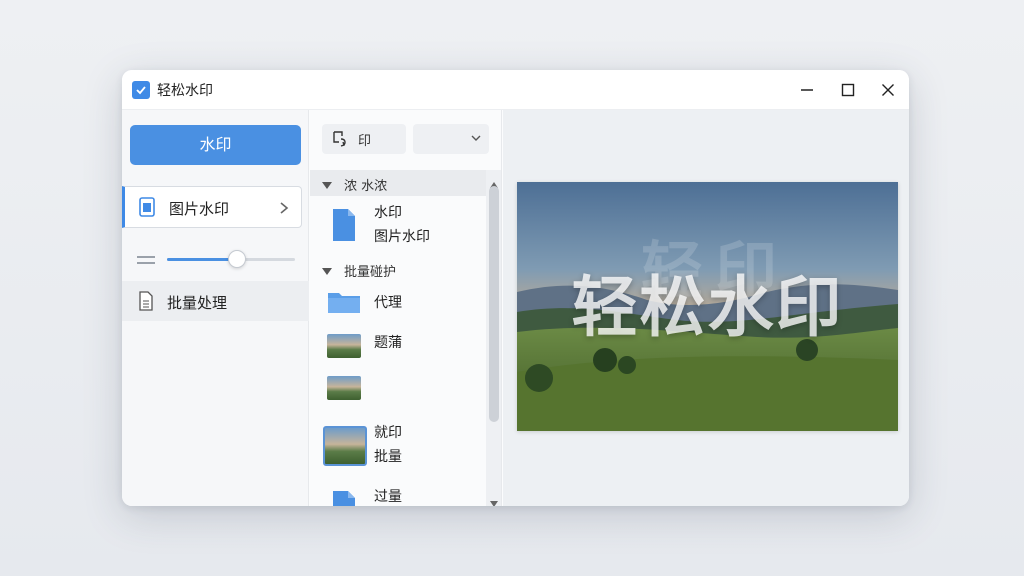 The image size is (1024, 576). What do you see at coordinates (370, 272) in the screenshot?
I see `tree-group-label: 批量碰护` at bounding box center [370, 272].